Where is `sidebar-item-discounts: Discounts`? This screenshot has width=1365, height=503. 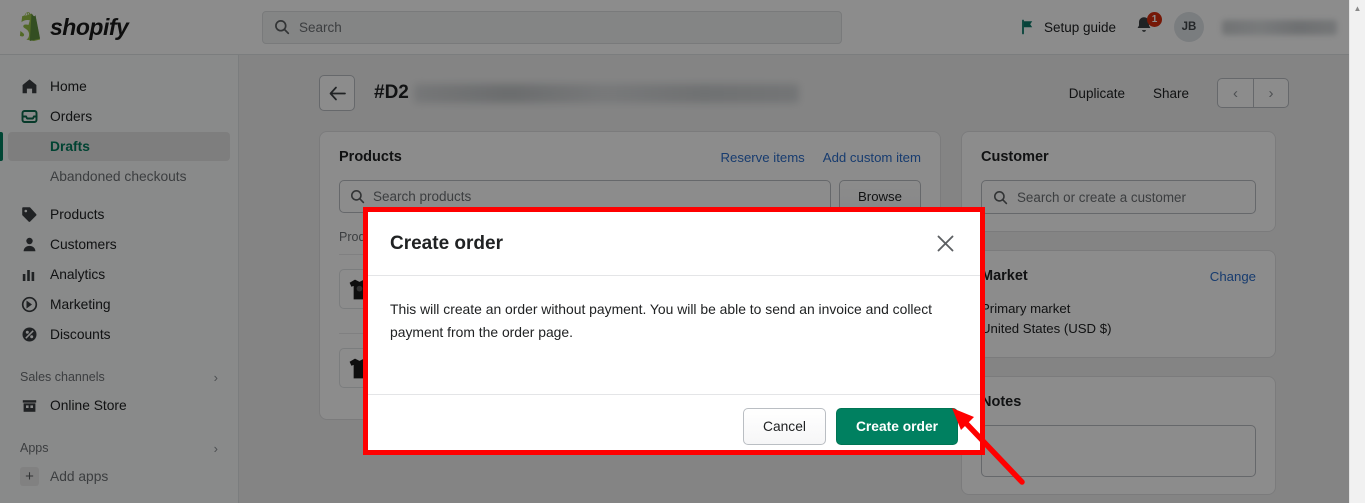 sidebar-item-discounts: Discounts is located at coordinates (119, 334).